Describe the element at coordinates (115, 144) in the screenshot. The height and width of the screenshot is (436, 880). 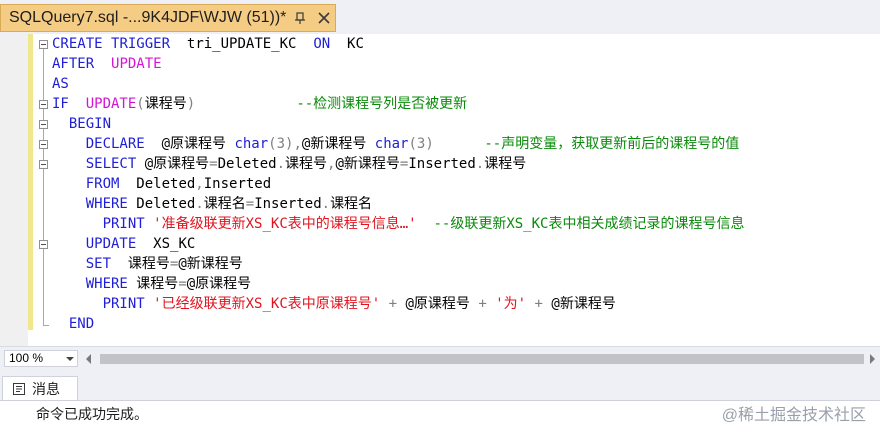
I see `code-token: DECLARE` at that location.